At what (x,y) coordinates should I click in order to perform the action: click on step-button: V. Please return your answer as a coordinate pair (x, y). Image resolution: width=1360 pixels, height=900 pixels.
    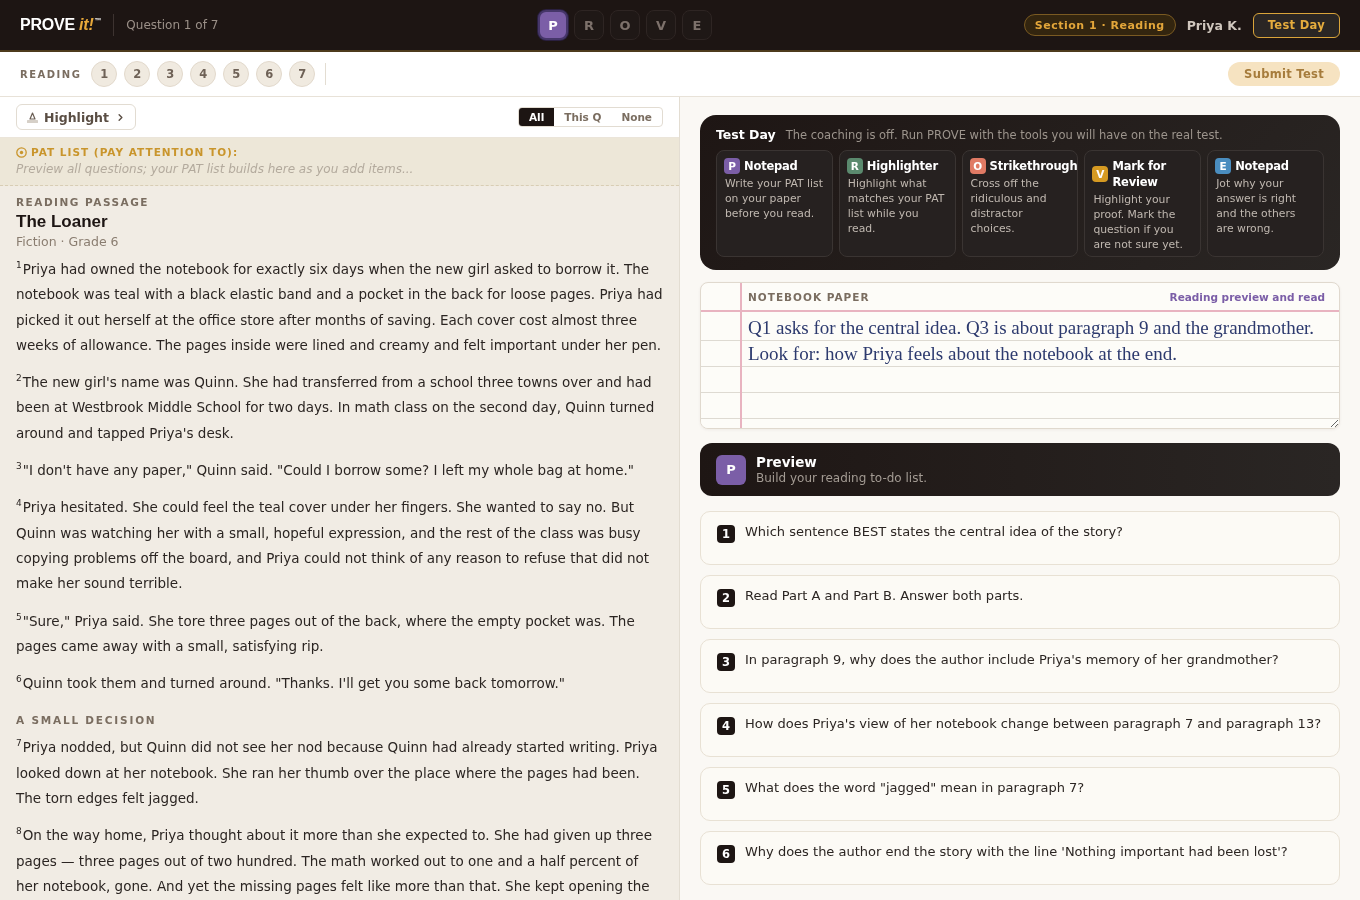
    Looking at the image, I should click on (661, 25).